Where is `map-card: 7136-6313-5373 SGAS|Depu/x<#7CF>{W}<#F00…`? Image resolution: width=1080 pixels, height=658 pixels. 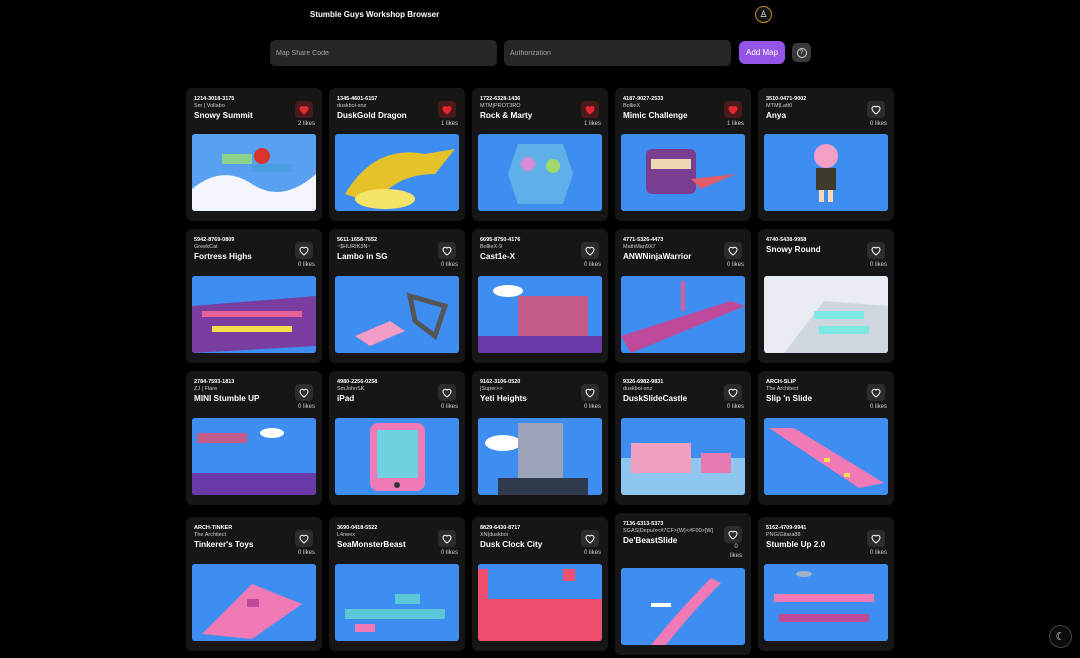 map-card: 7136-6313-5373 SGAS|Depu/x<#7CF>{W}<#F00… is located at coordinates (683, 584).